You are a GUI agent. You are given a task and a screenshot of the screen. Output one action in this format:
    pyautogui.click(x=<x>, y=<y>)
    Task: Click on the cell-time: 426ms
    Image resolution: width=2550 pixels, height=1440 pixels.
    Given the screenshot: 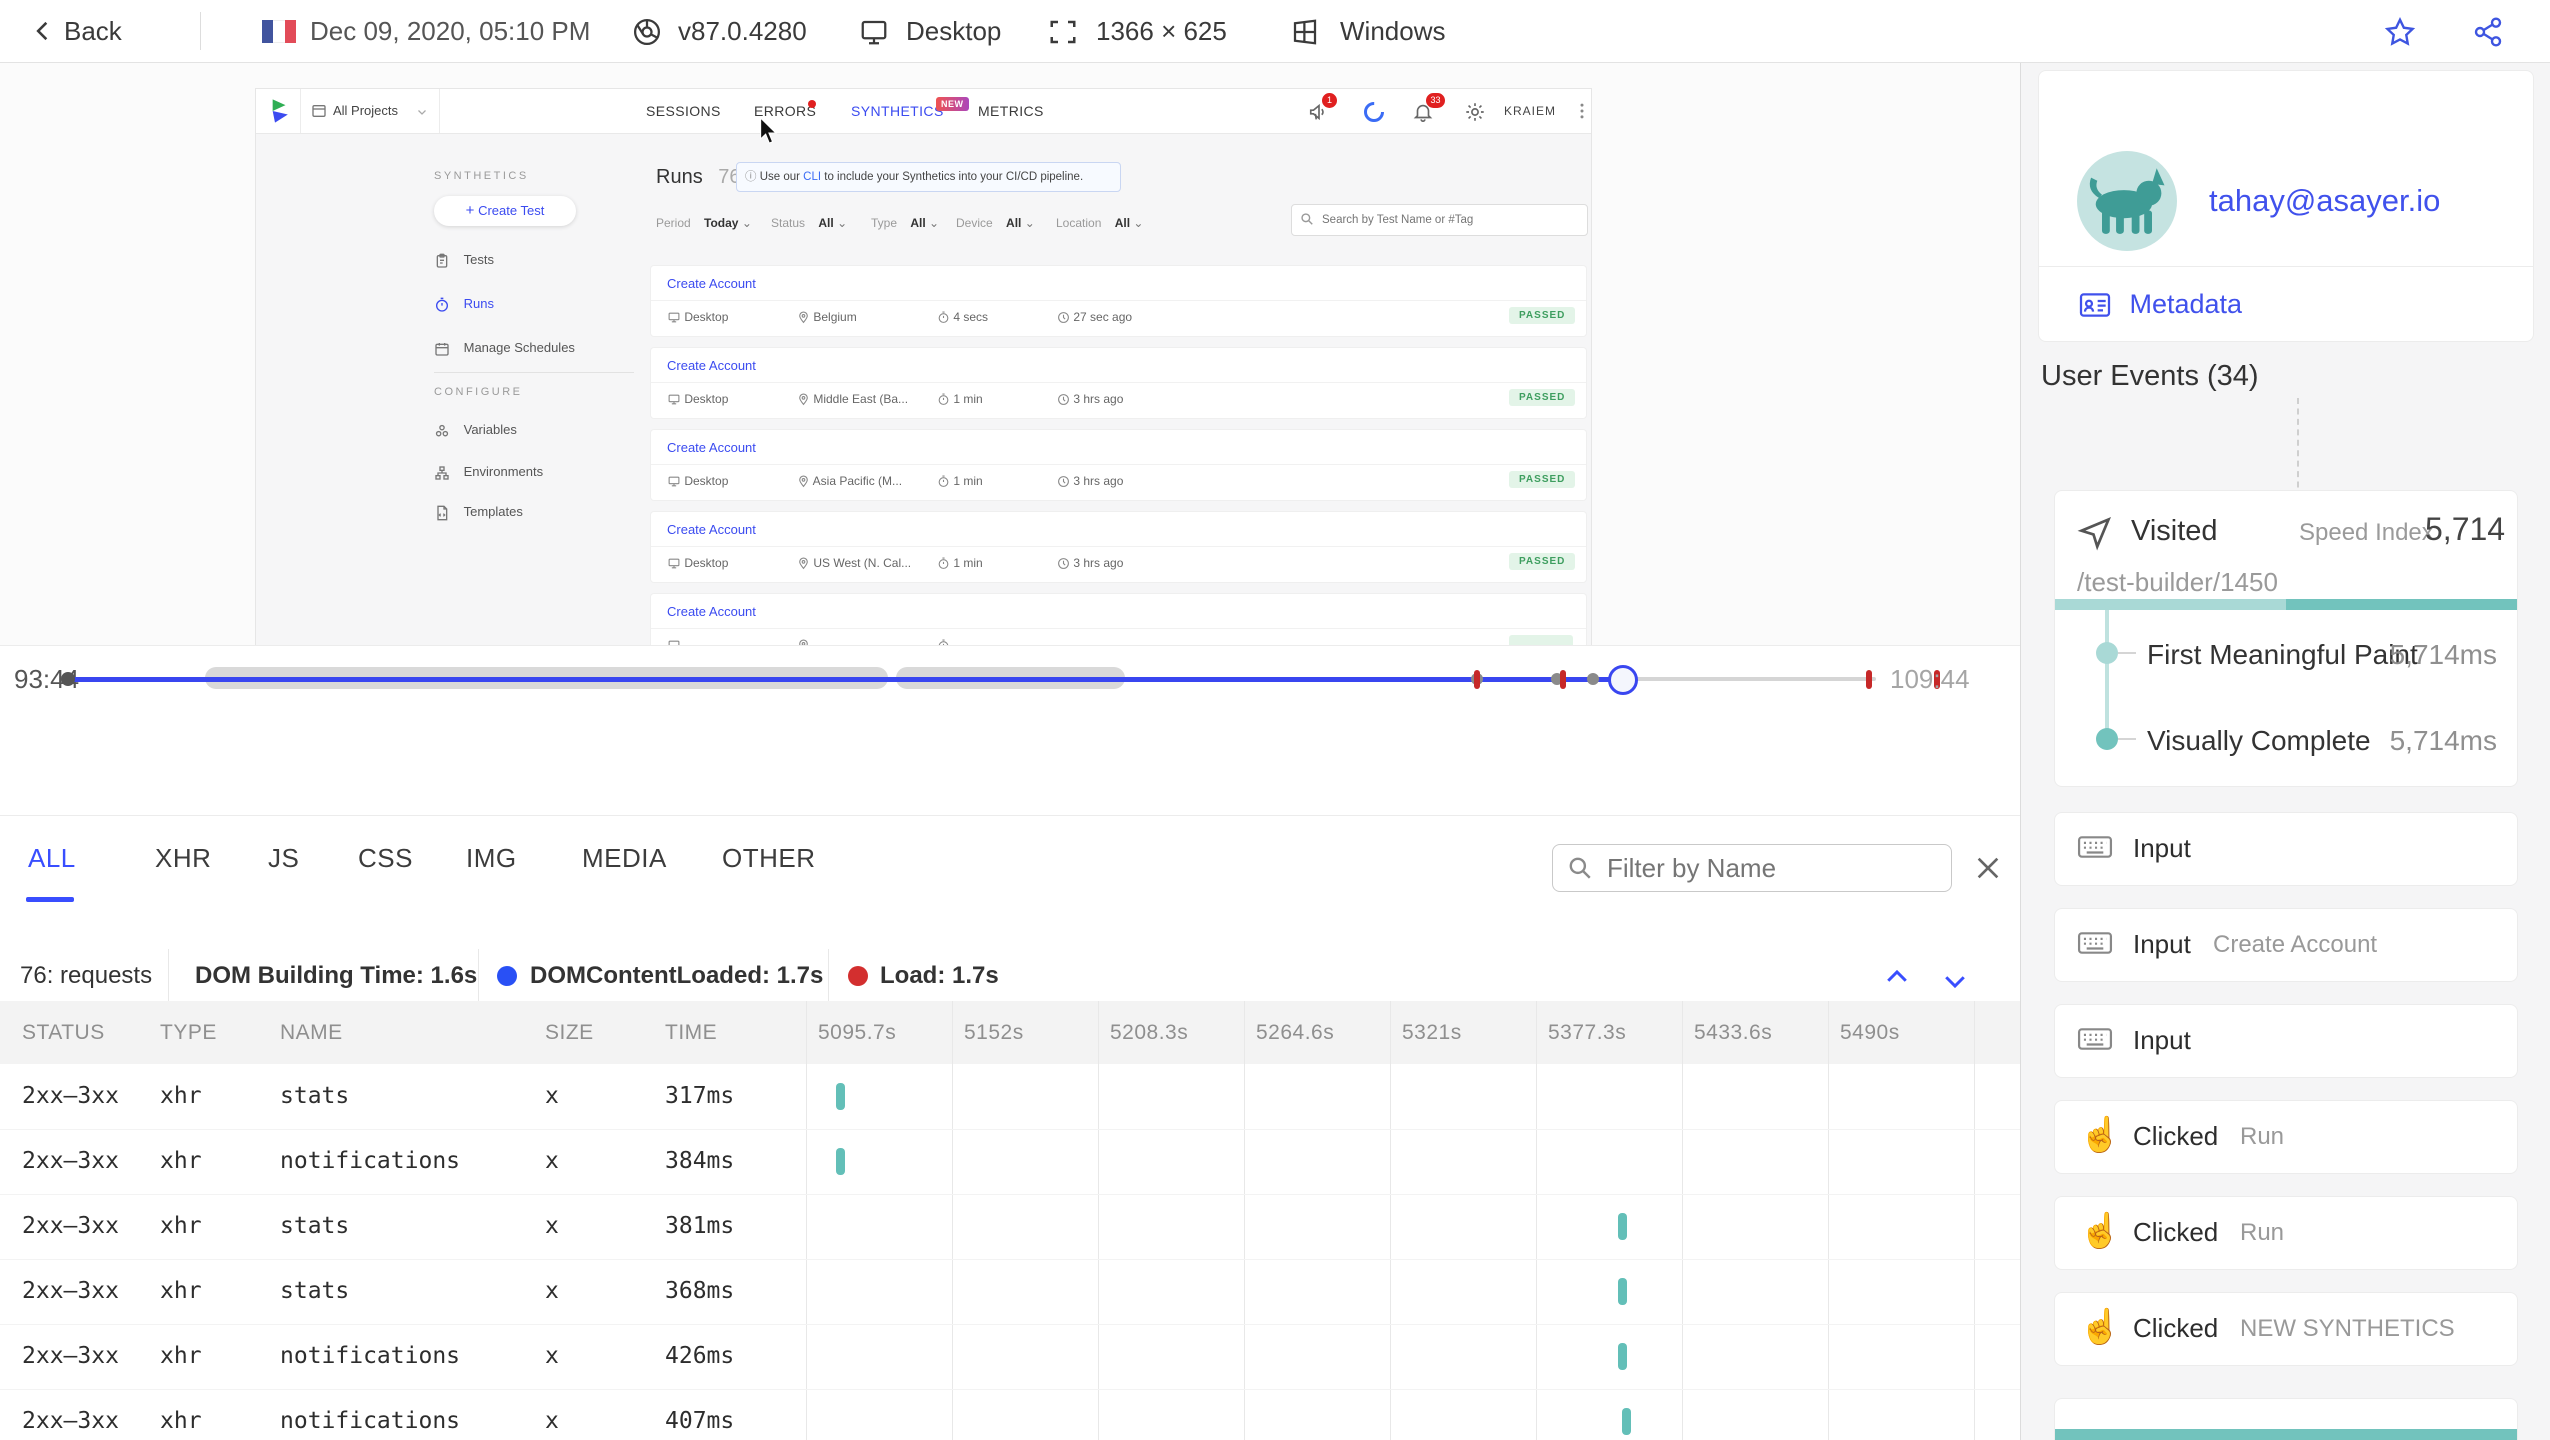 What is the action you would take?
    pyautogui.click(x=700, y=1356)
    